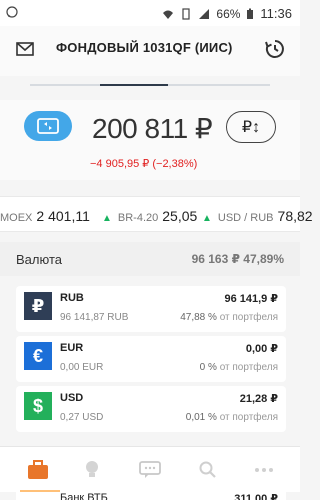 This screenshot has width=320, height=500. I want to click on asset-row-eur: € EUR 0,00 EUR 0,00 ₽ 0 % от портфеля, so click(151, 359).